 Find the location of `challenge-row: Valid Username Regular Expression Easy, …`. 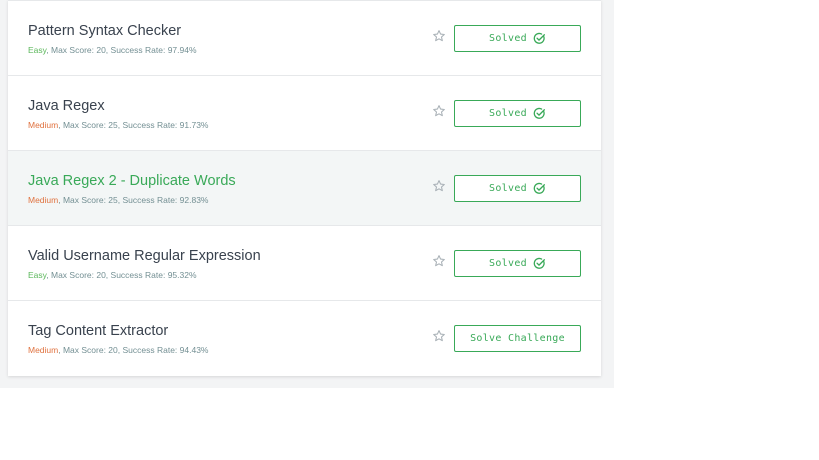

challenge-row: Valid Username Regular Expression Easy, … is located at coordinates (304, 262).